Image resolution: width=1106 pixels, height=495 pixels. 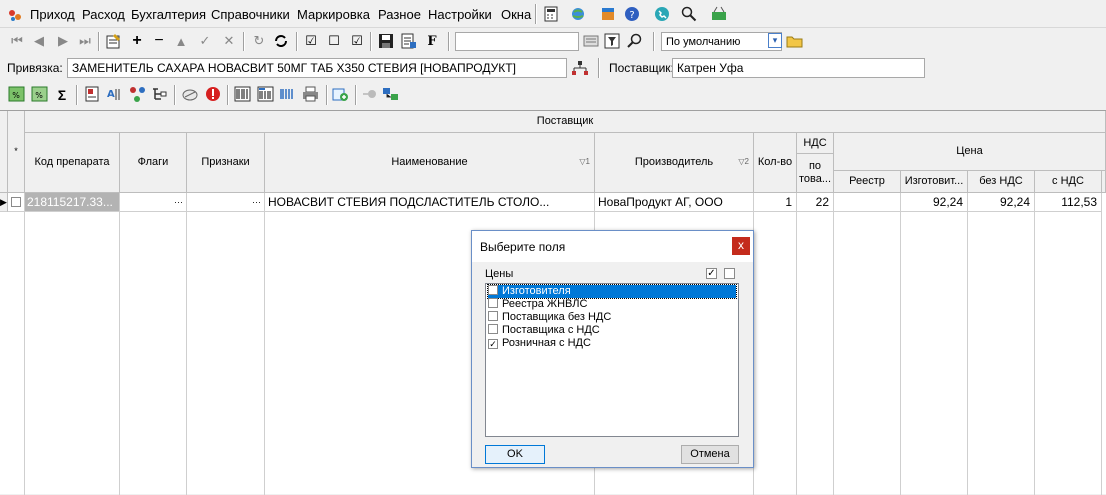 I want to click on list-item: Поставщика с НДС, so click(x=612, y=330).